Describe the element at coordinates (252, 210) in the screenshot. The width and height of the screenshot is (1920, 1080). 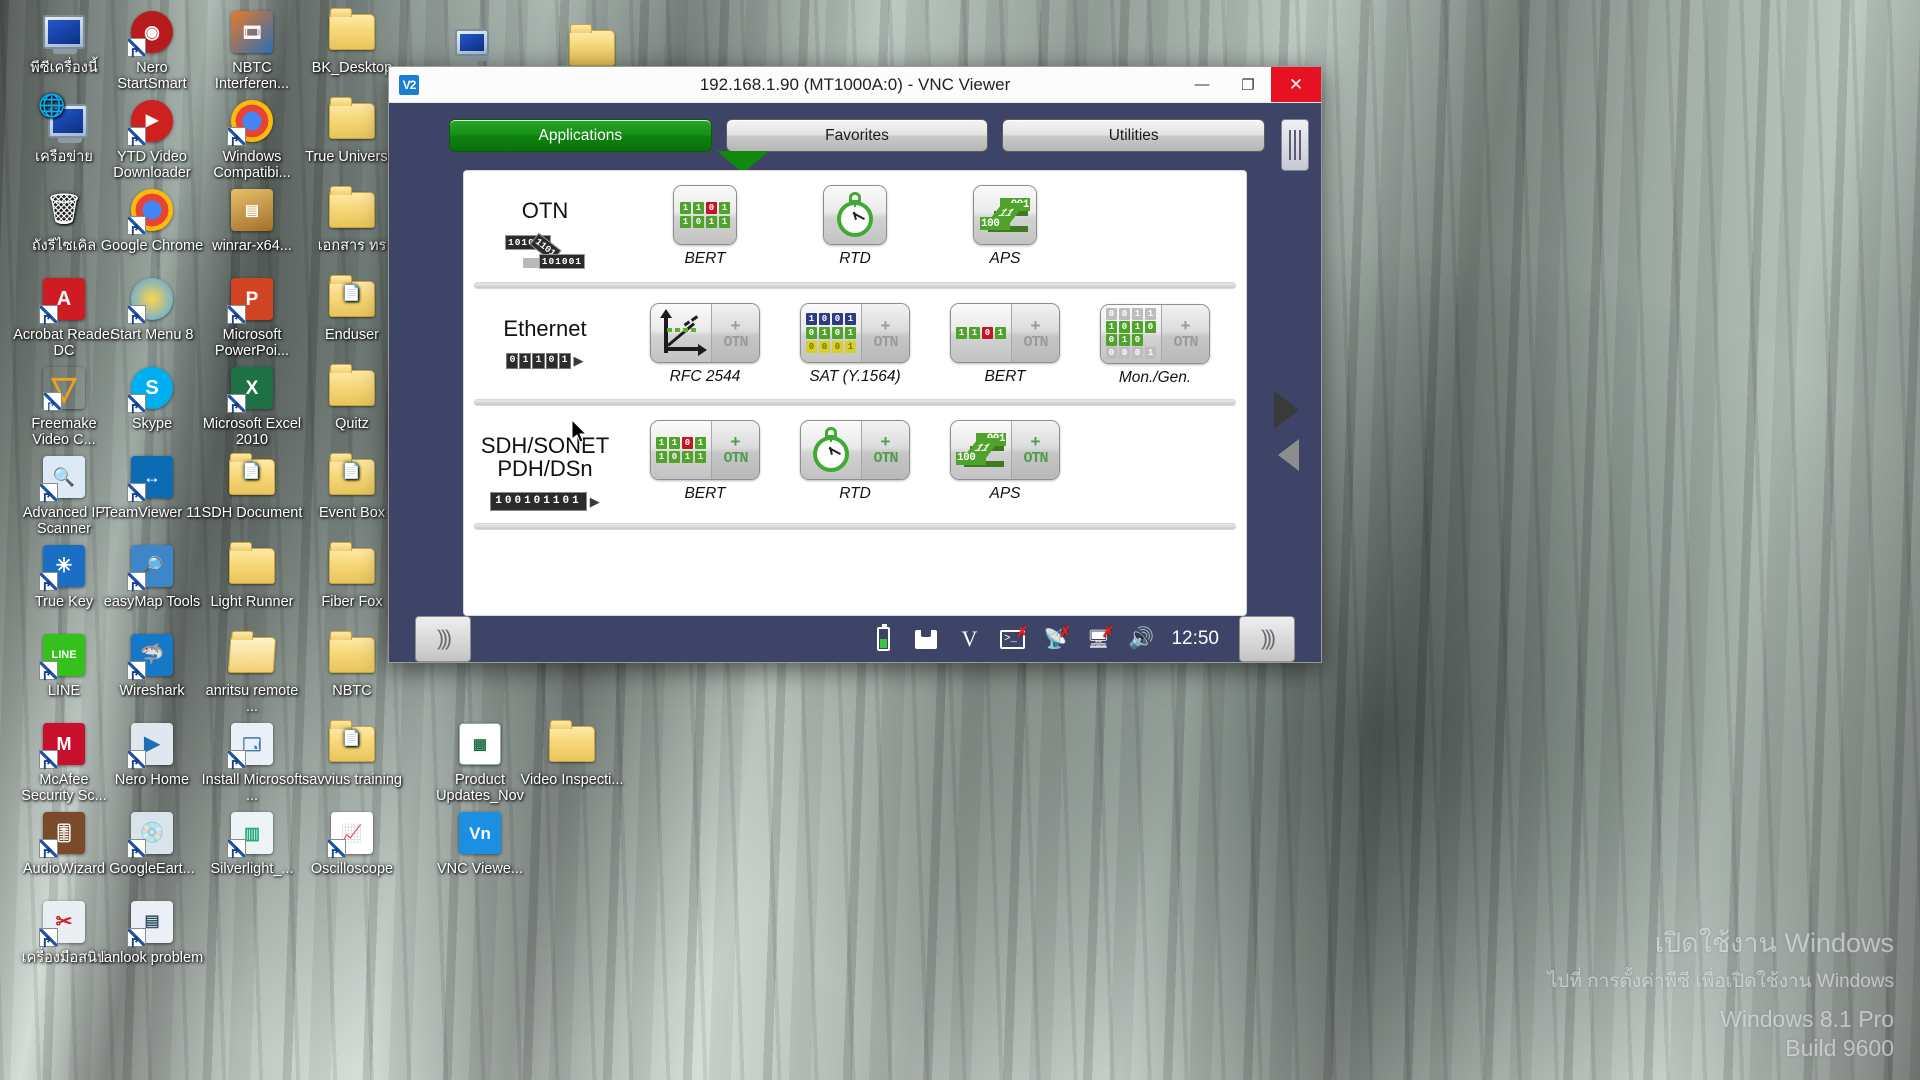
I see `winrar-icon: ▤` at that location.